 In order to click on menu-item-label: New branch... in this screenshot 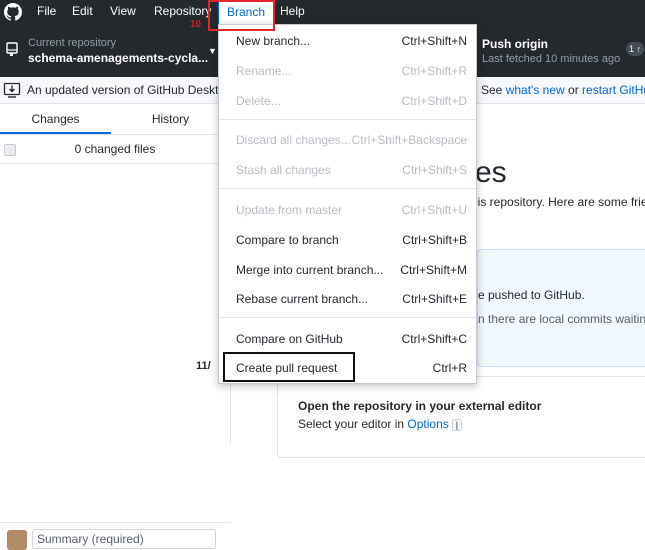, I will do `click(273, 41)`.